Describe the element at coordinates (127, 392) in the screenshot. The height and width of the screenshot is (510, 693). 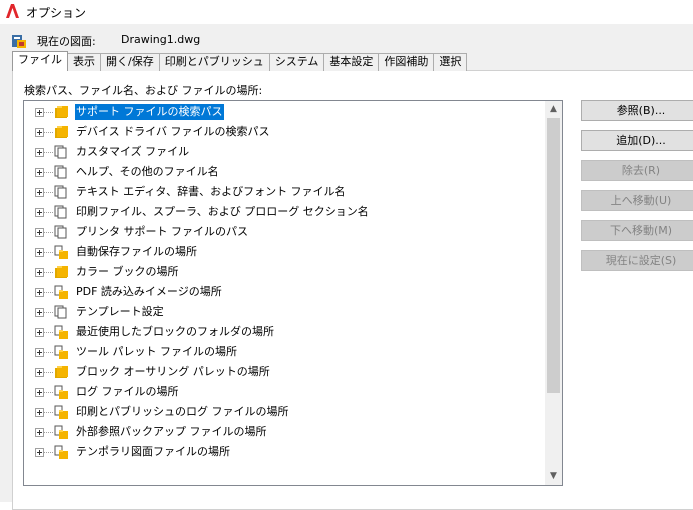
I see `tree-item-label: ログ ファイルの場所` at that location.